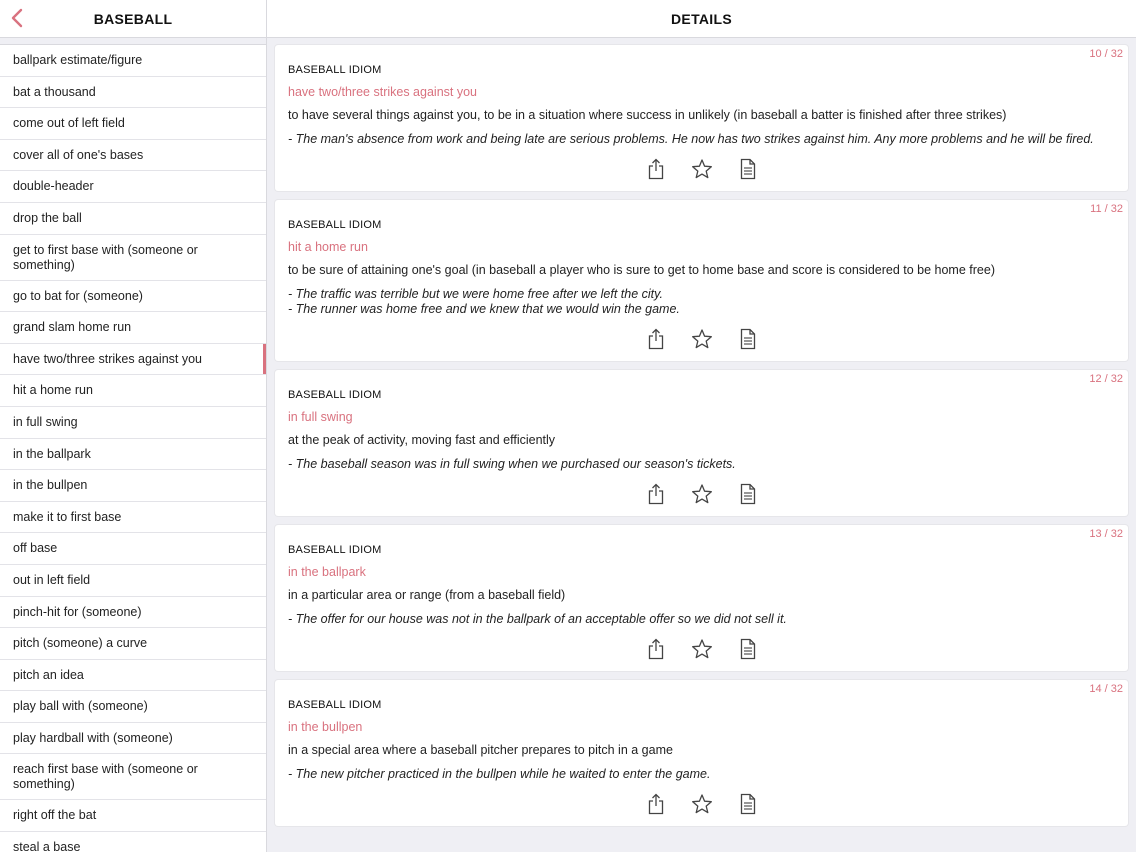 The height and width of the screenshot is (852, 1136). I want to click on sidebar-item: hit a home run, so click(133, 391).